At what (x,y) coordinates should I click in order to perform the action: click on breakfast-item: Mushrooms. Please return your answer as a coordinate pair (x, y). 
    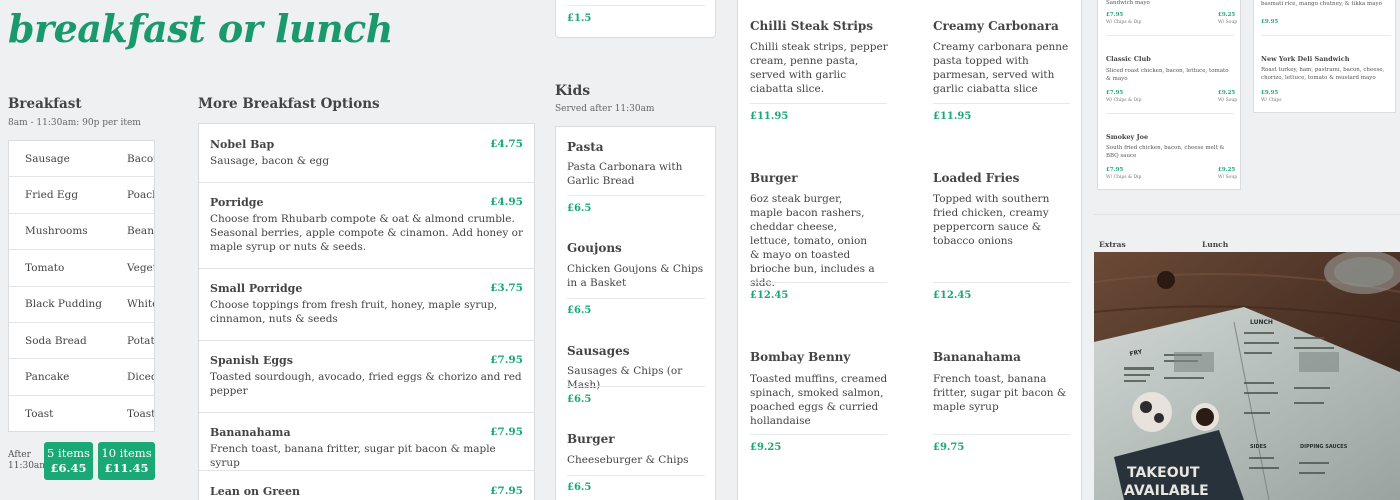
    Looking at the image, I should click on (56, 231).